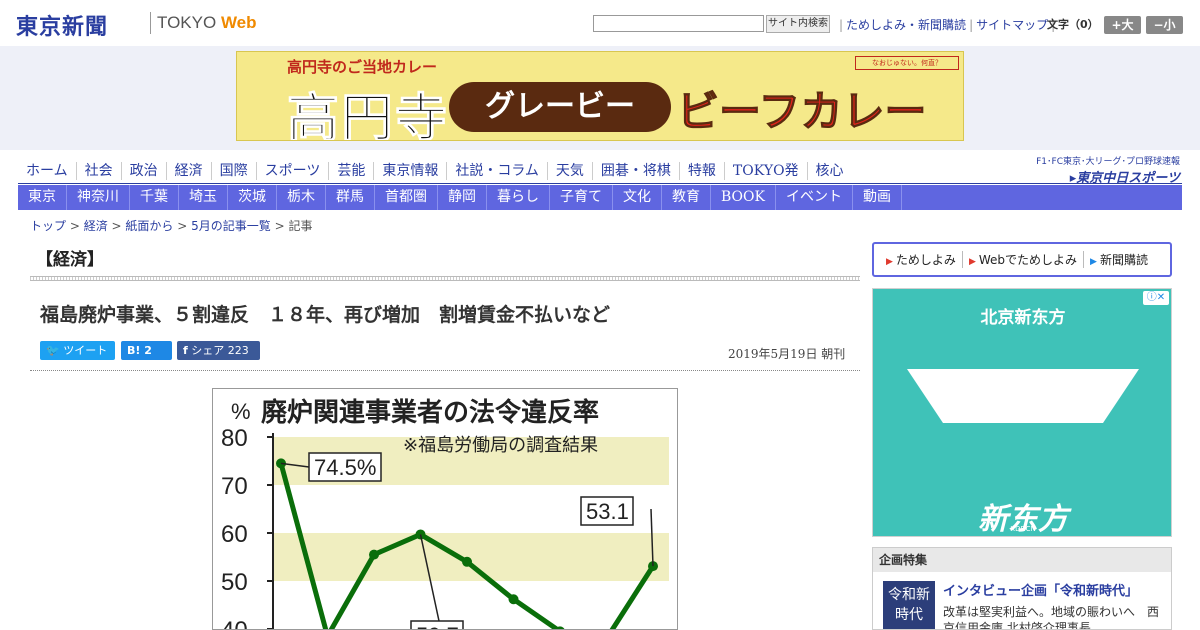 The width and height of the screenshot is (1200, 630). I want to click on nav-item-tokyo-info: 東京情報, so click(411, 171).